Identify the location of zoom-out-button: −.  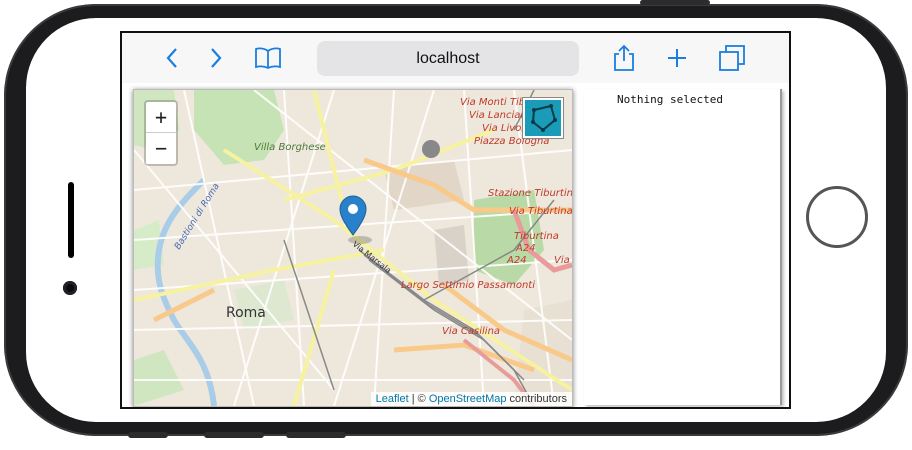
(161, 148).